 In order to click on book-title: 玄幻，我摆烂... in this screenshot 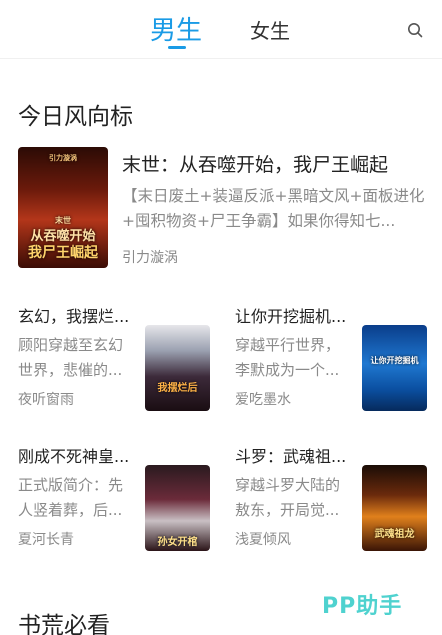, I will do `click(74, 316)`.